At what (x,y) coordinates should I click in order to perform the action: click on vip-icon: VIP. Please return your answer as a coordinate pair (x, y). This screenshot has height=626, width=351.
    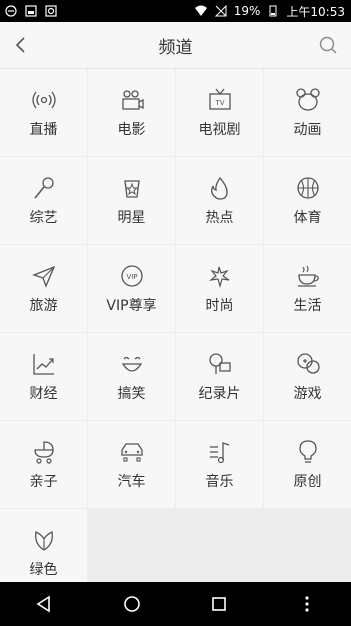
    Looking at the image, I should click on (131, 275).